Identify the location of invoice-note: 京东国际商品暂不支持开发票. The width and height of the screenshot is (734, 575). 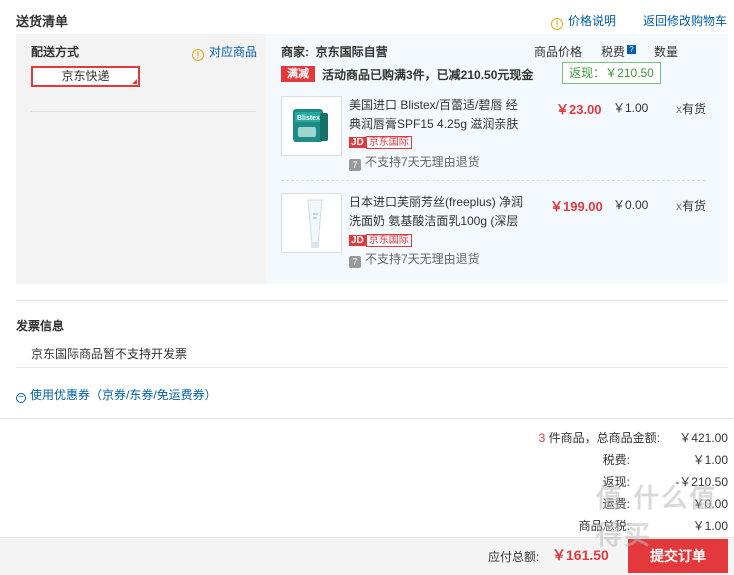
(109, 354).